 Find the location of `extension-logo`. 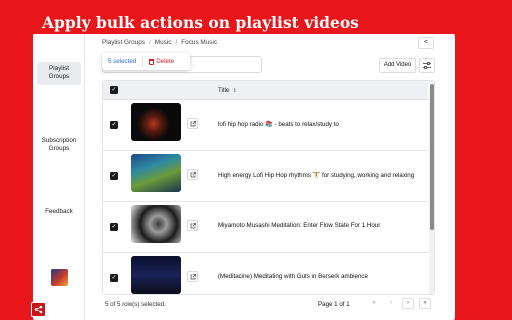

extension-logo is located at coordinates (38, 309).